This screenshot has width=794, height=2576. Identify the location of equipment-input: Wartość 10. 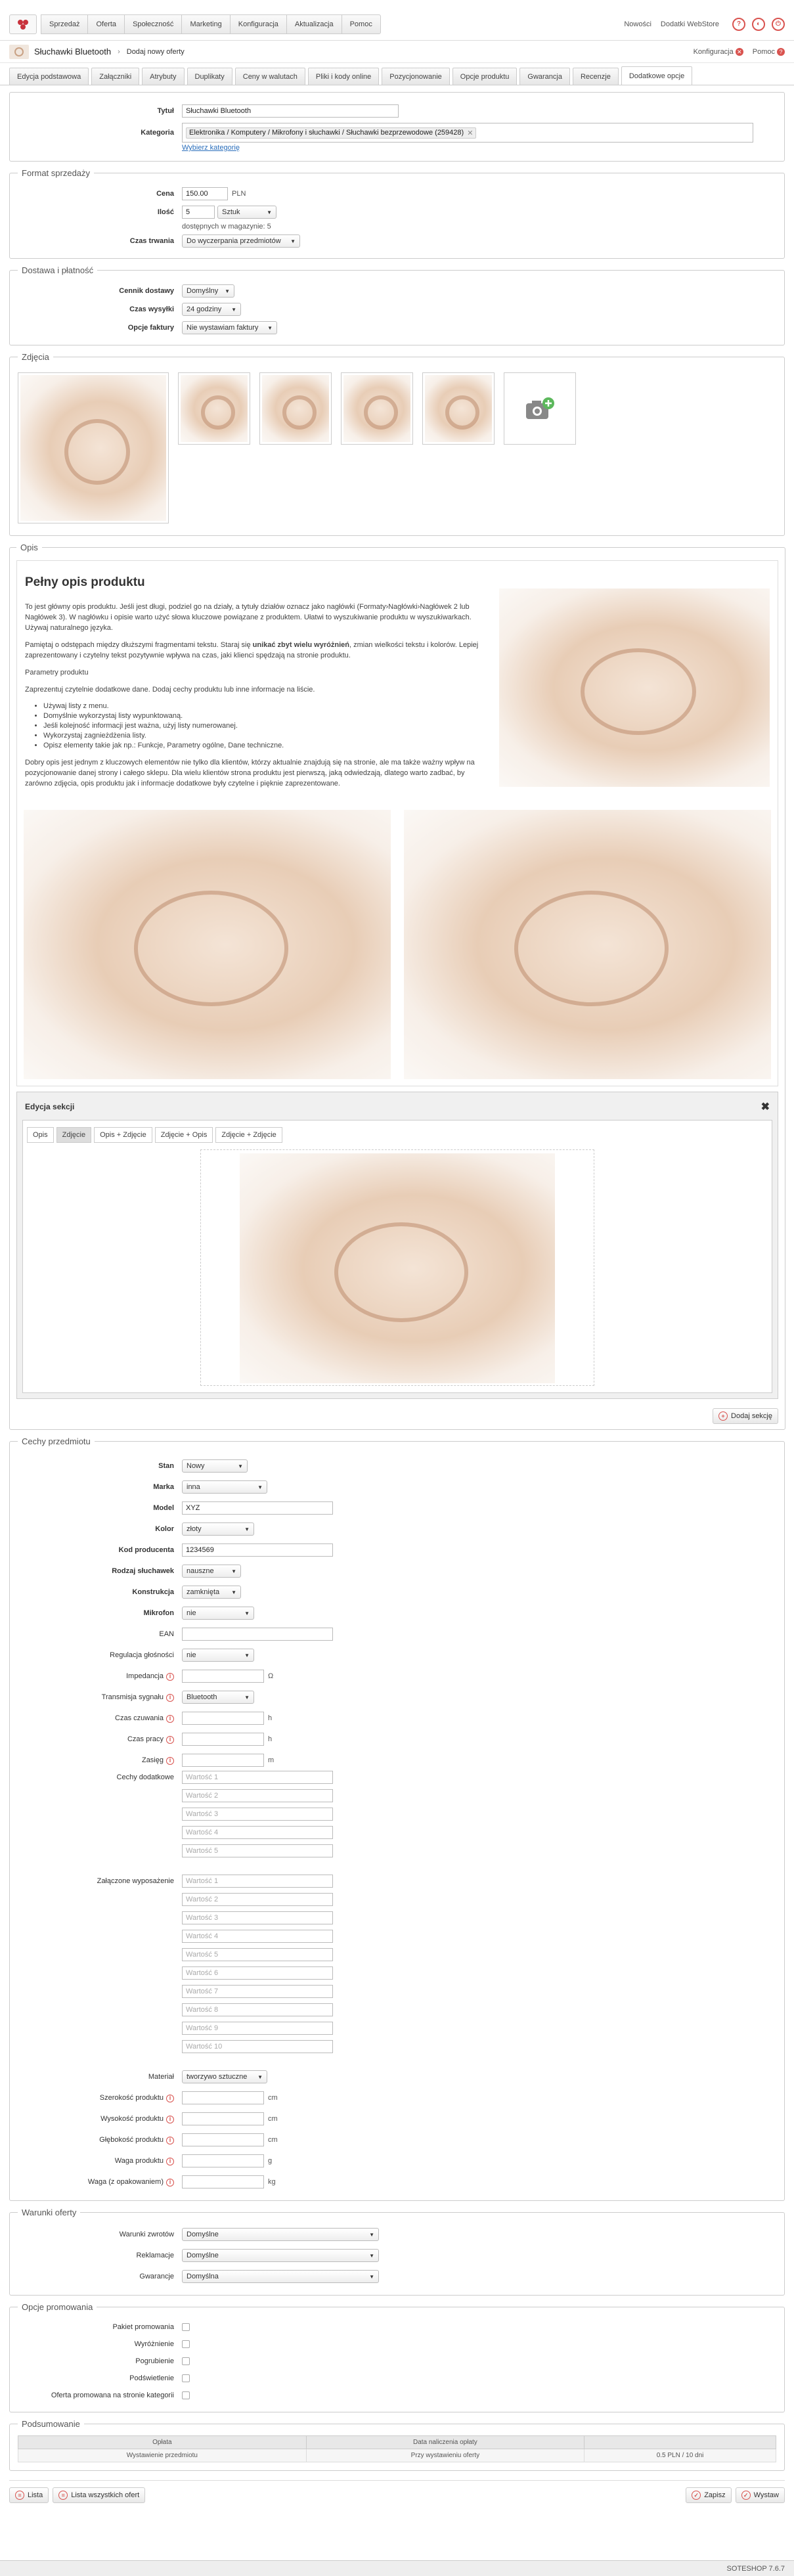
(257, 2046).